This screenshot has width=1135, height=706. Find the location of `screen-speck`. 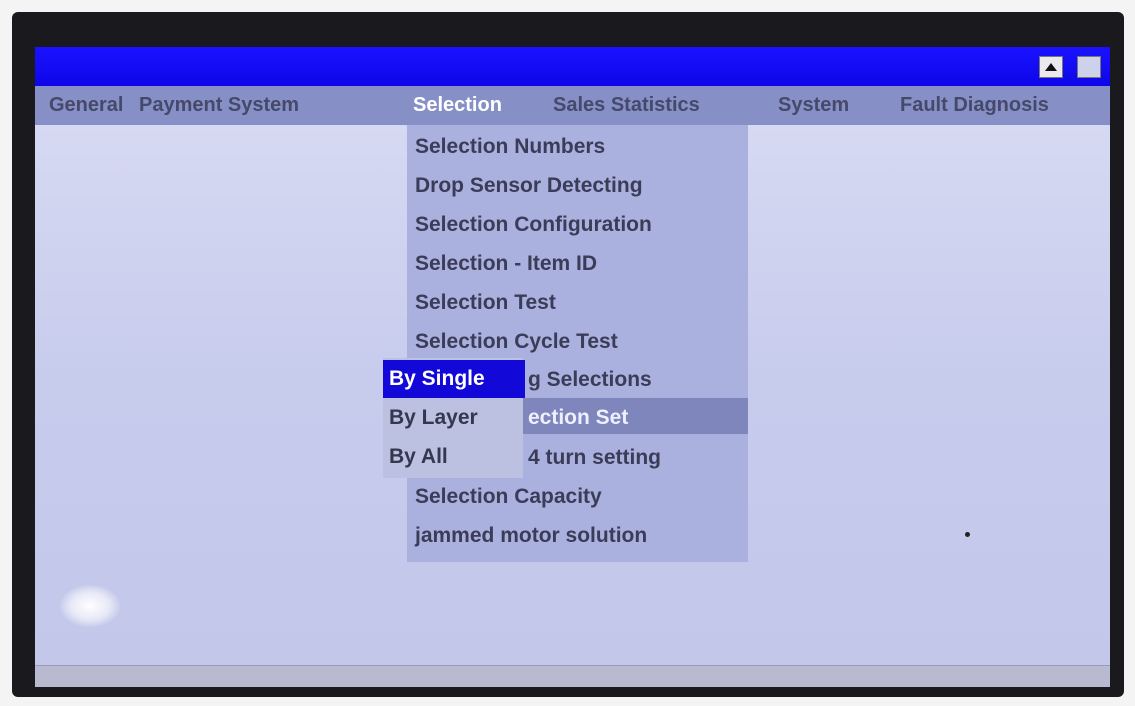

screen-speck is located at coordinates (967, 534).